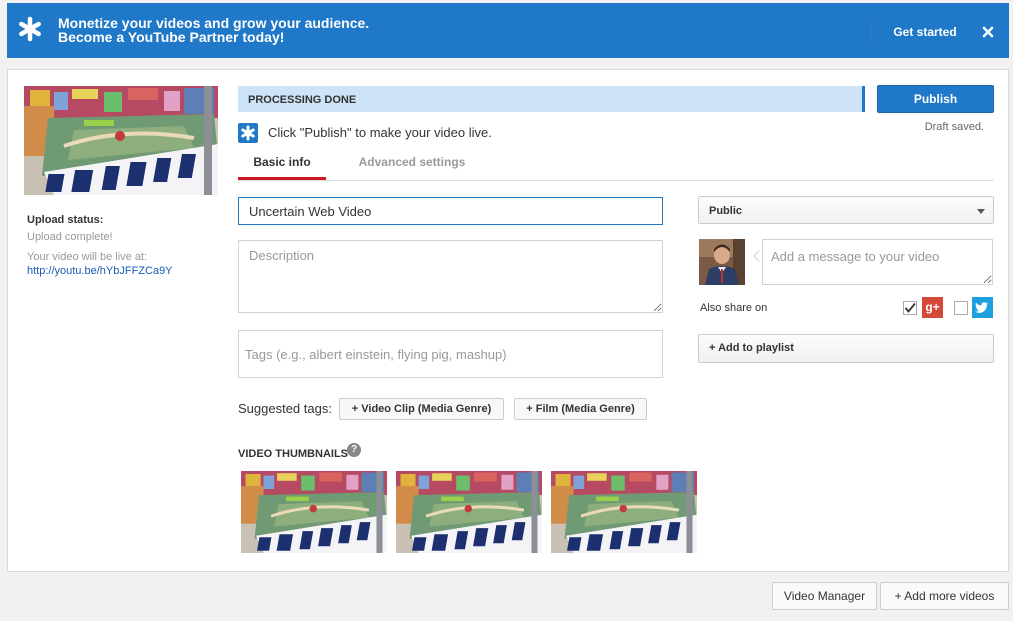 The height and width of the screenshot is (621, 1013). What do you see at coordinates (412, 165) in the screenshot?
I see `tab-advanced-settings: Advanced settings` at bounding box center [412, 165].